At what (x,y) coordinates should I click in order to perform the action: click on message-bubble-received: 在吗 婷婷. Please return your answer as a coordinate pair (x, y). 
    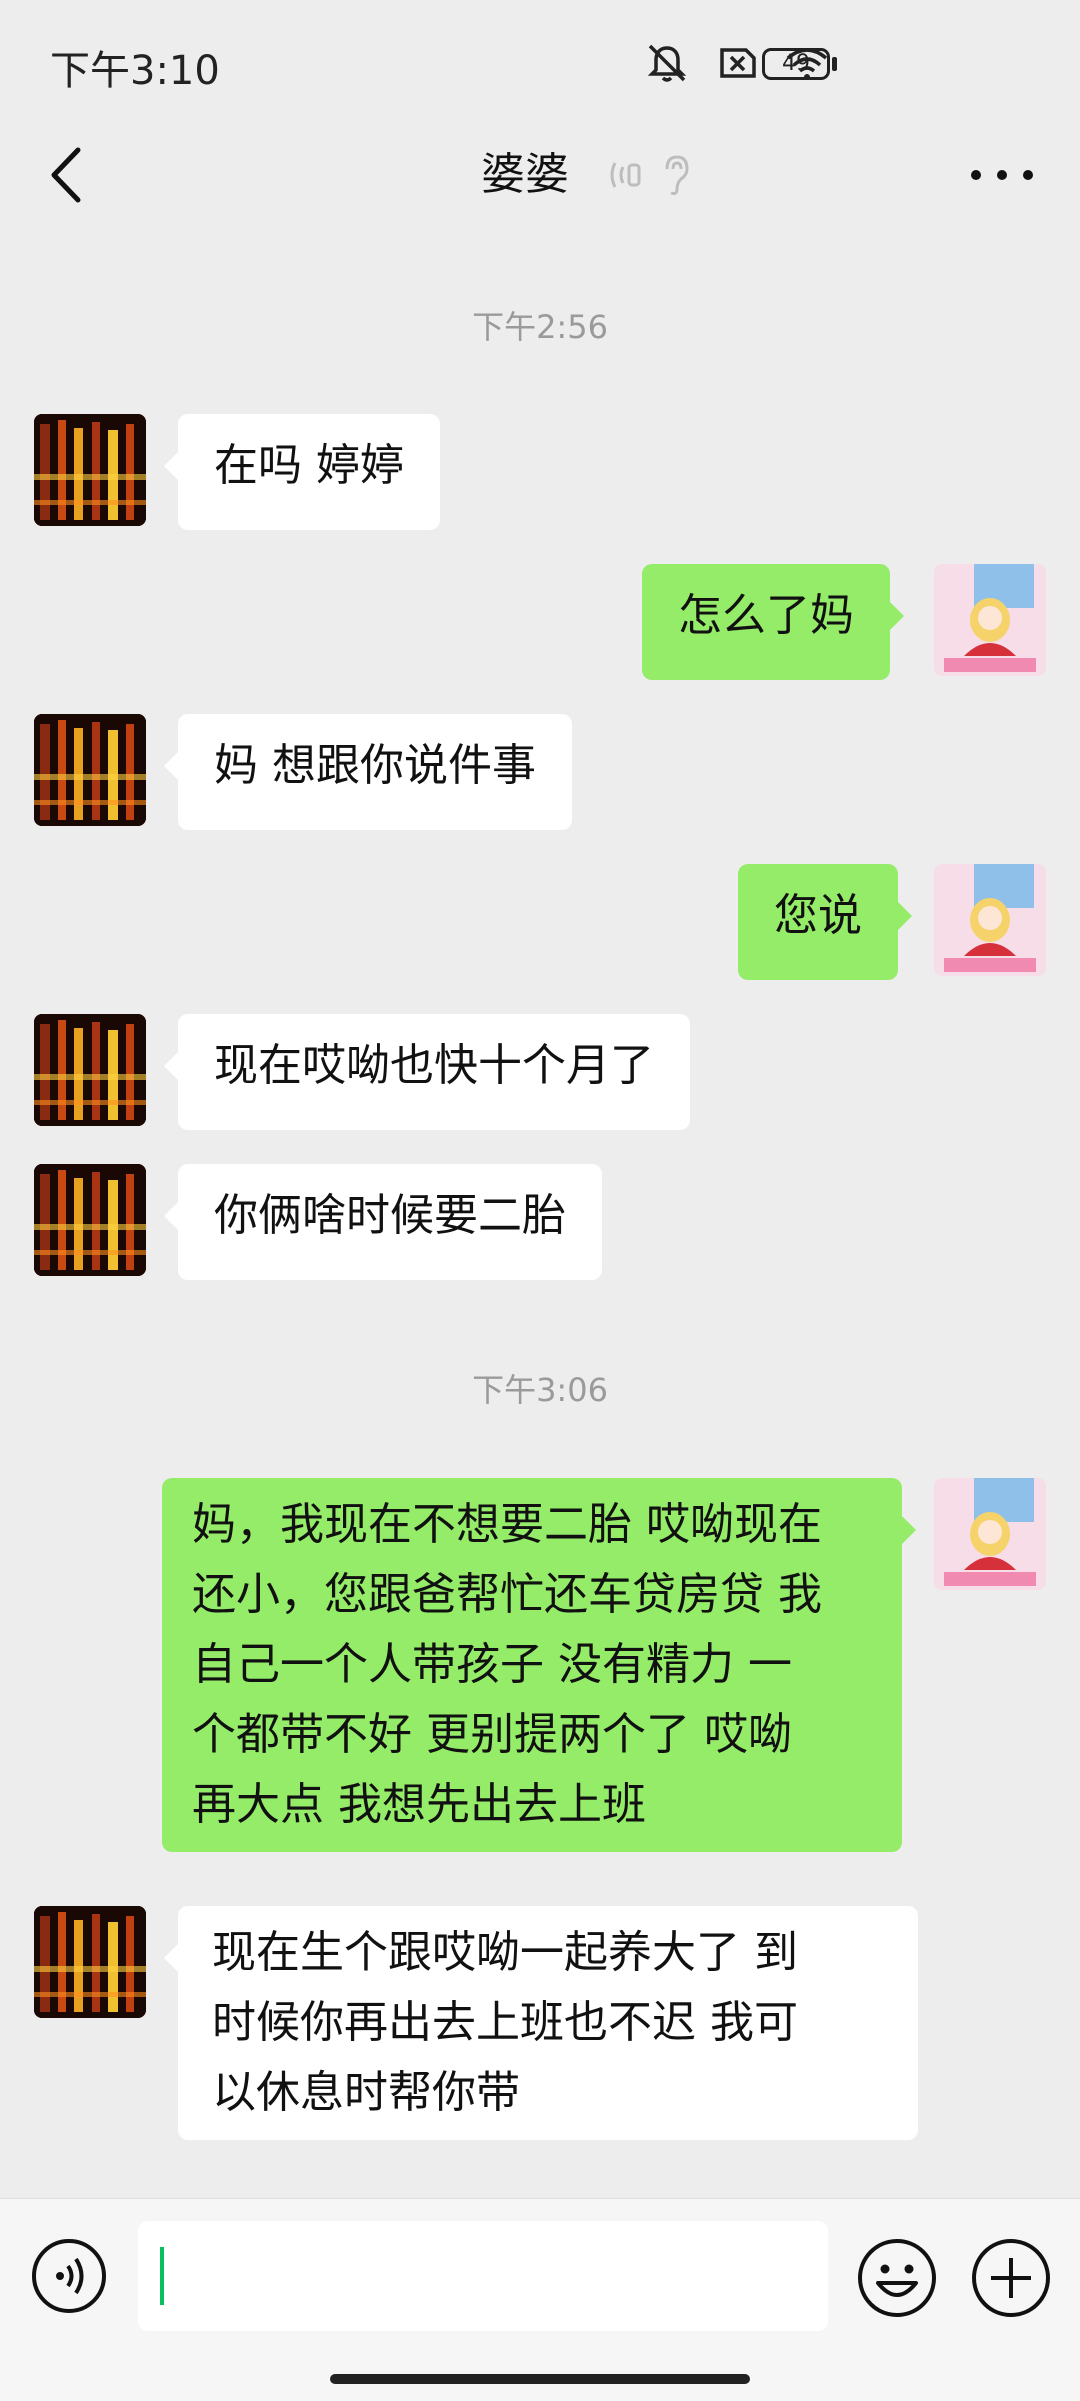
    Looking at the image, I should click on (302, 472).